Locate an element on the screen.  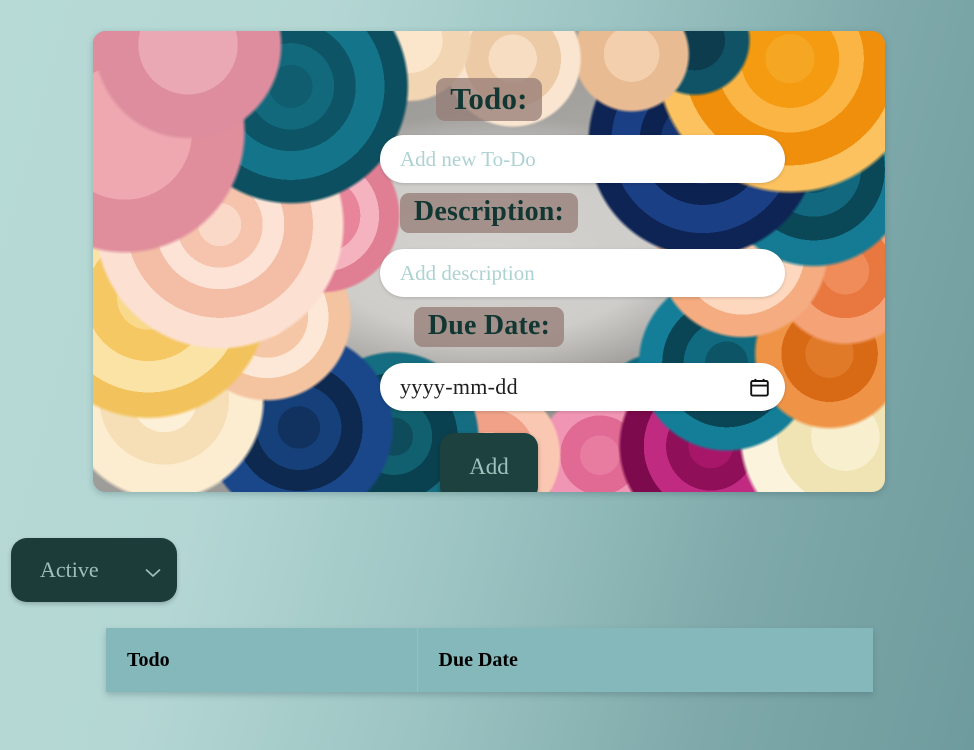
chevron-down-icon is located at coordinates (153, 571).